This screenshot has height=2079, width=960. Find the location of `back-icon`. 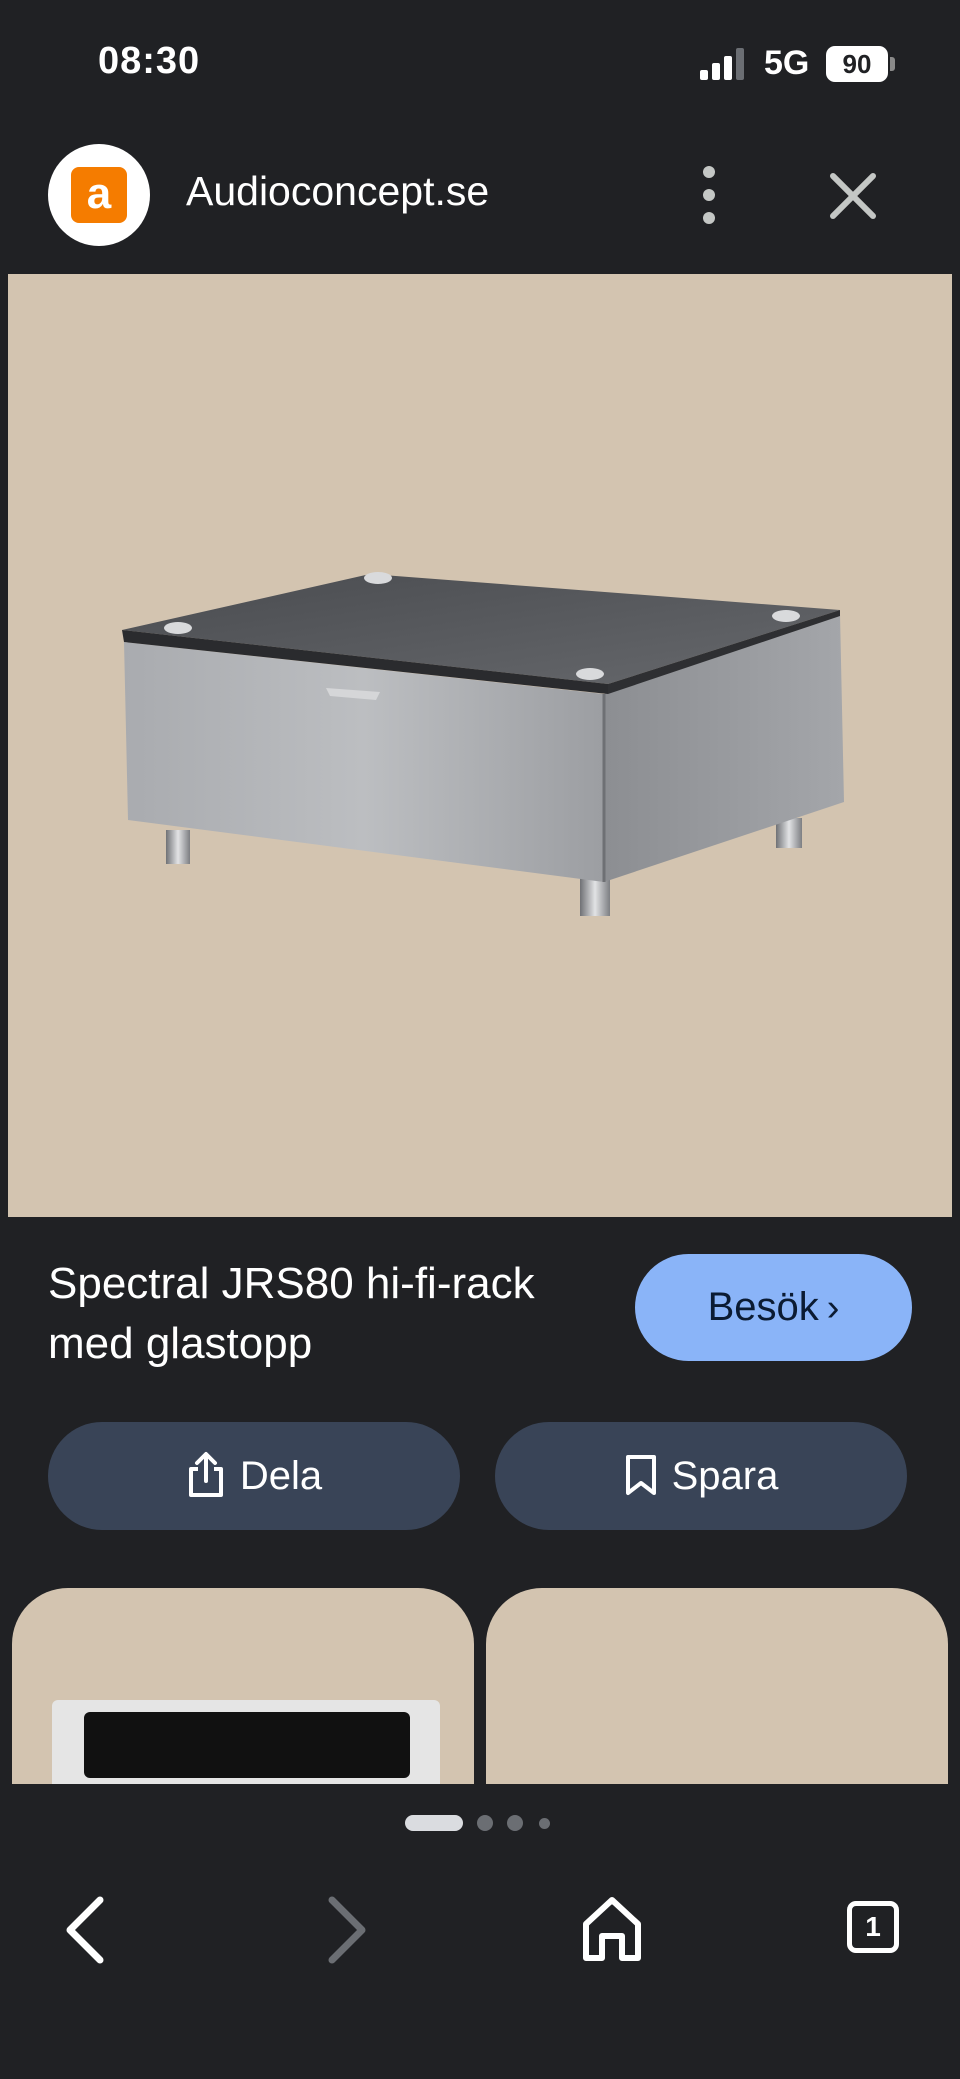

back-icon is located at coordinates (86, 1930).